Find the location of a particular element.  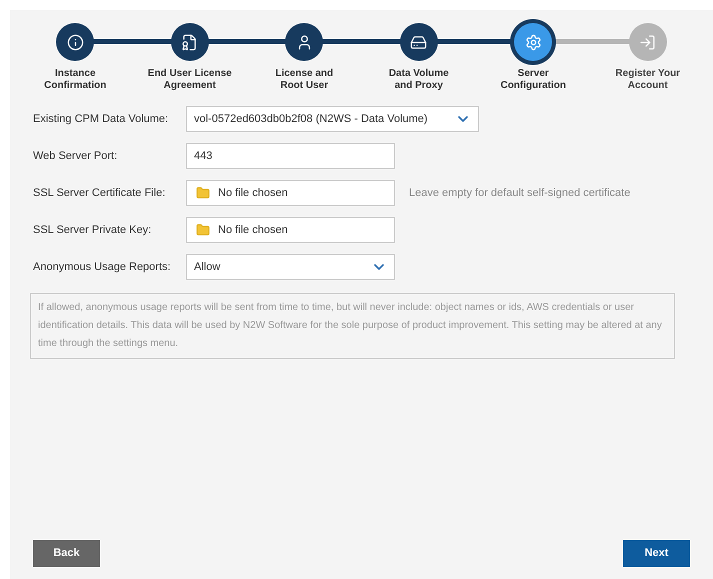

step-label: and Proxy is located at coordinates (418, 86).